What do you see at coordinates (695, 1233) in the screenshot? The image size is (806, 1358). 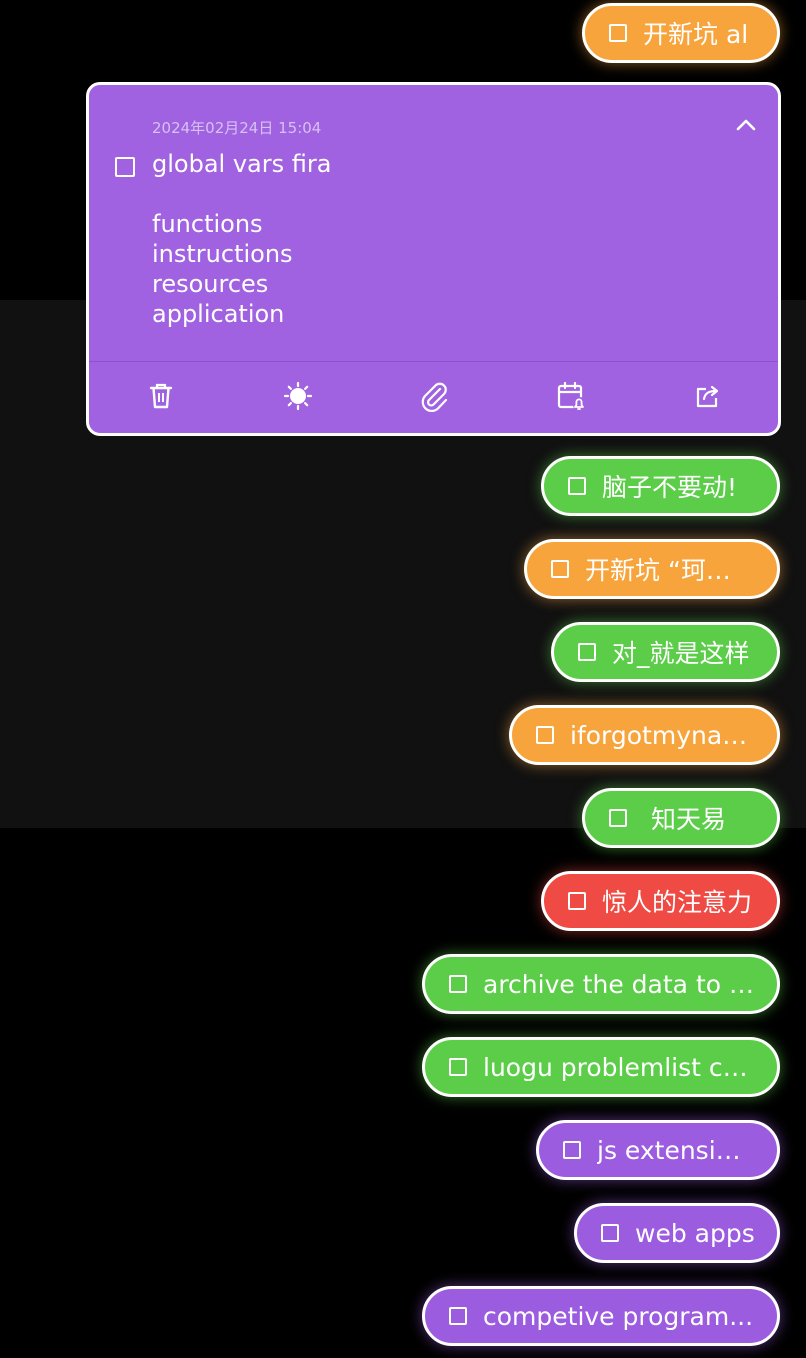 I see `note-chip-text: web apps` at bounding box center [695, 1233].